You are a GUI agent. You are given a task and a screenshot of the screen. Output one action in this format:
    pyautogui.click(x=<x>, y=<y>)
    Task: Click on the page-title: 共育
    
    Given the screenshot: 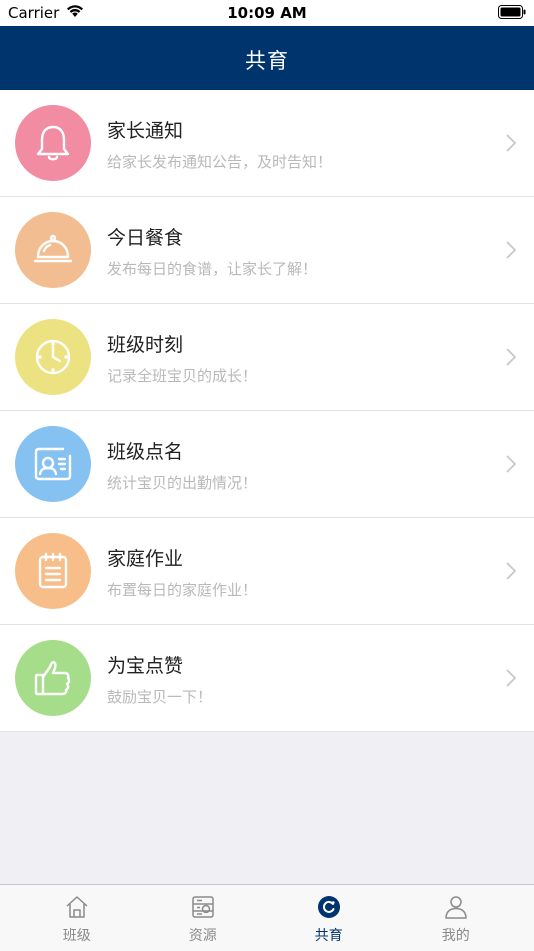 What is the action you would take?
    pyautogui.click(x=267, y=61)
    